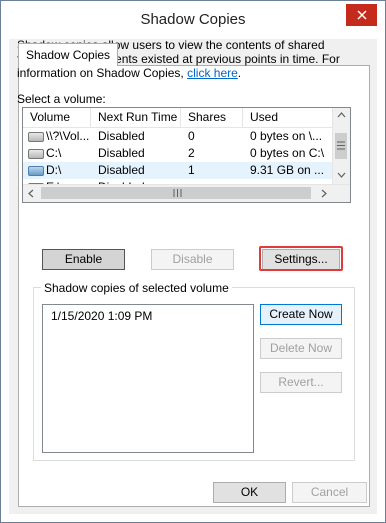  Describe the element at coordinates (212, 117) in the screenshot. I see `column-header-shares: Shares` at that location.